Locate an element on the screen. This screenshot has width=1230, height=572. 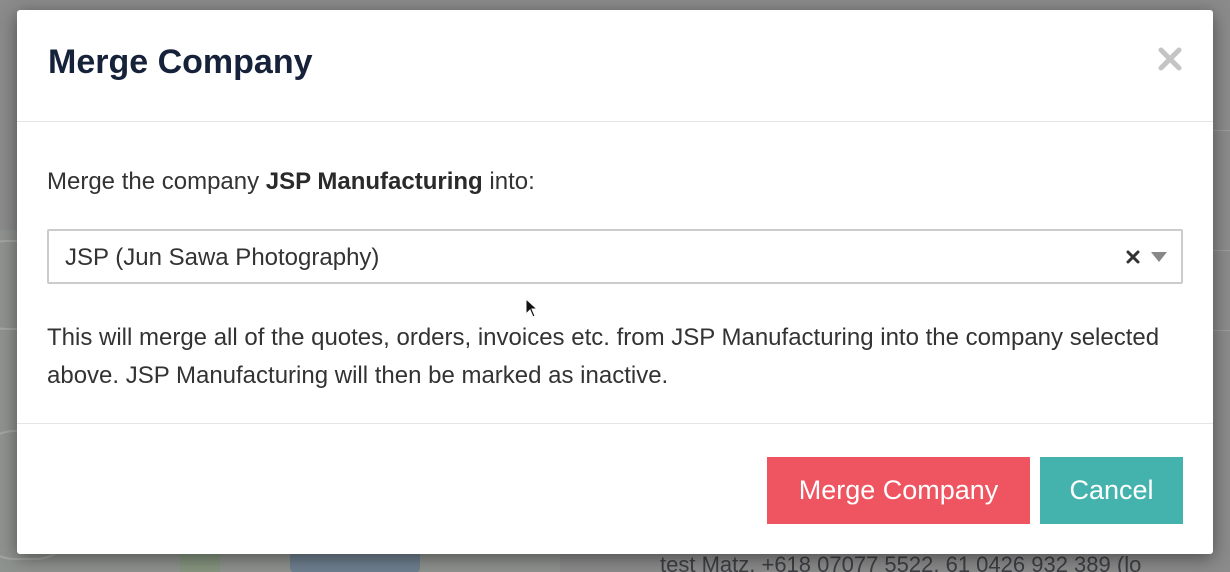
source-company-name: JSP Manufacturing is located at coordinates (374, 181).